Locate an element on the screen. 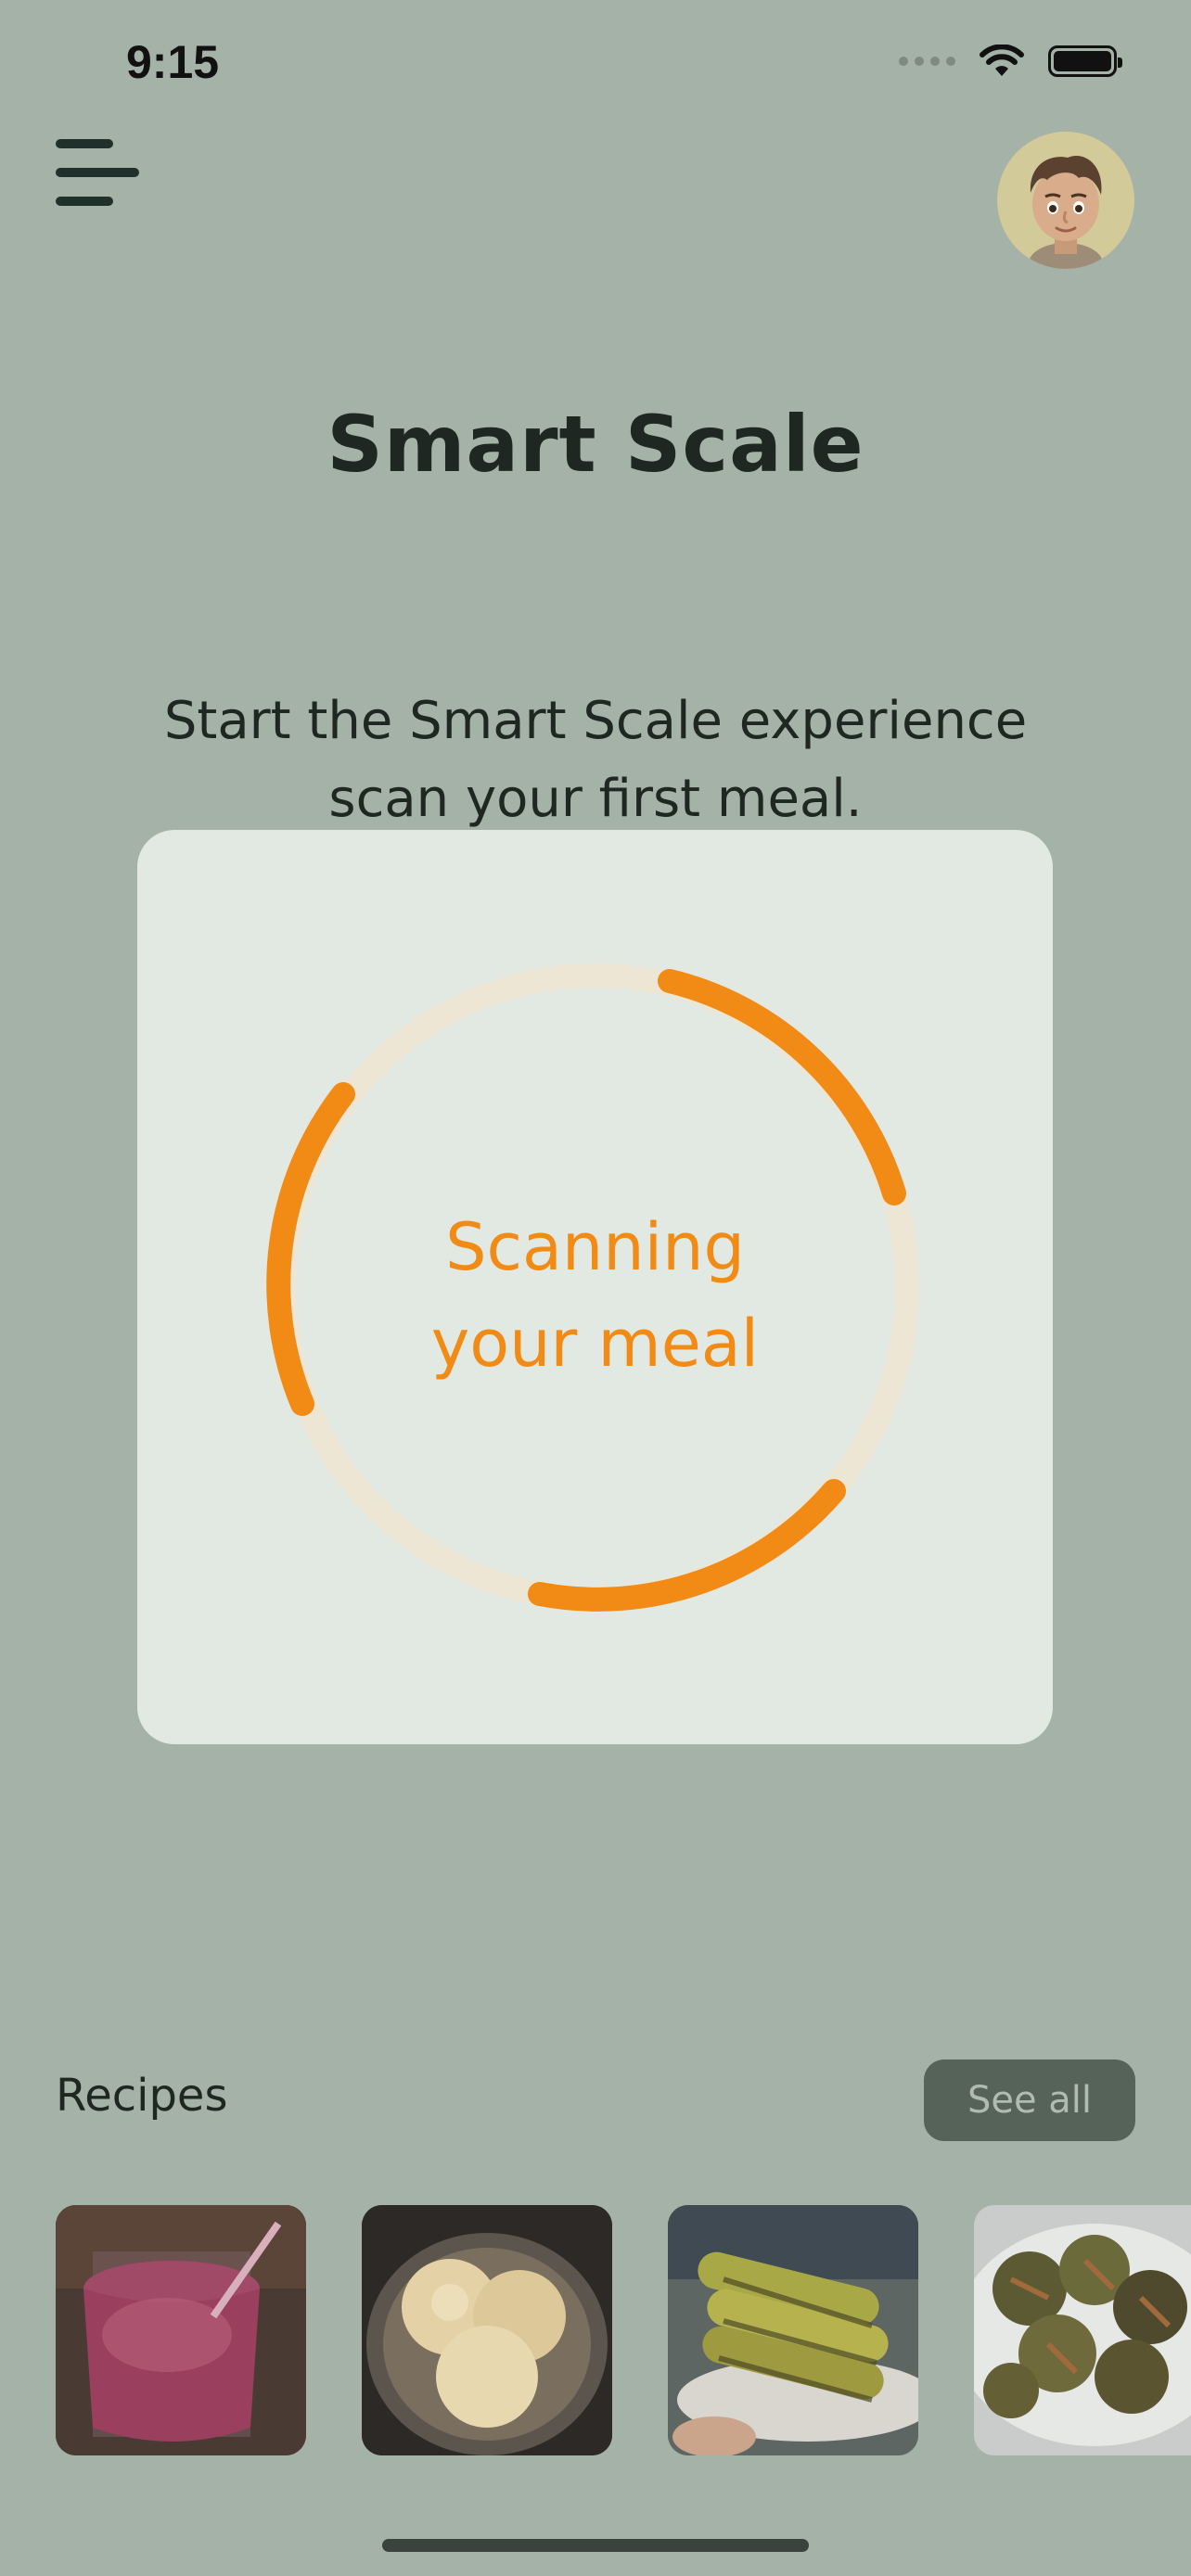 The image size is (1191, 2576). vanilla-ice-cream-image is located at coordinates (487, 2330).